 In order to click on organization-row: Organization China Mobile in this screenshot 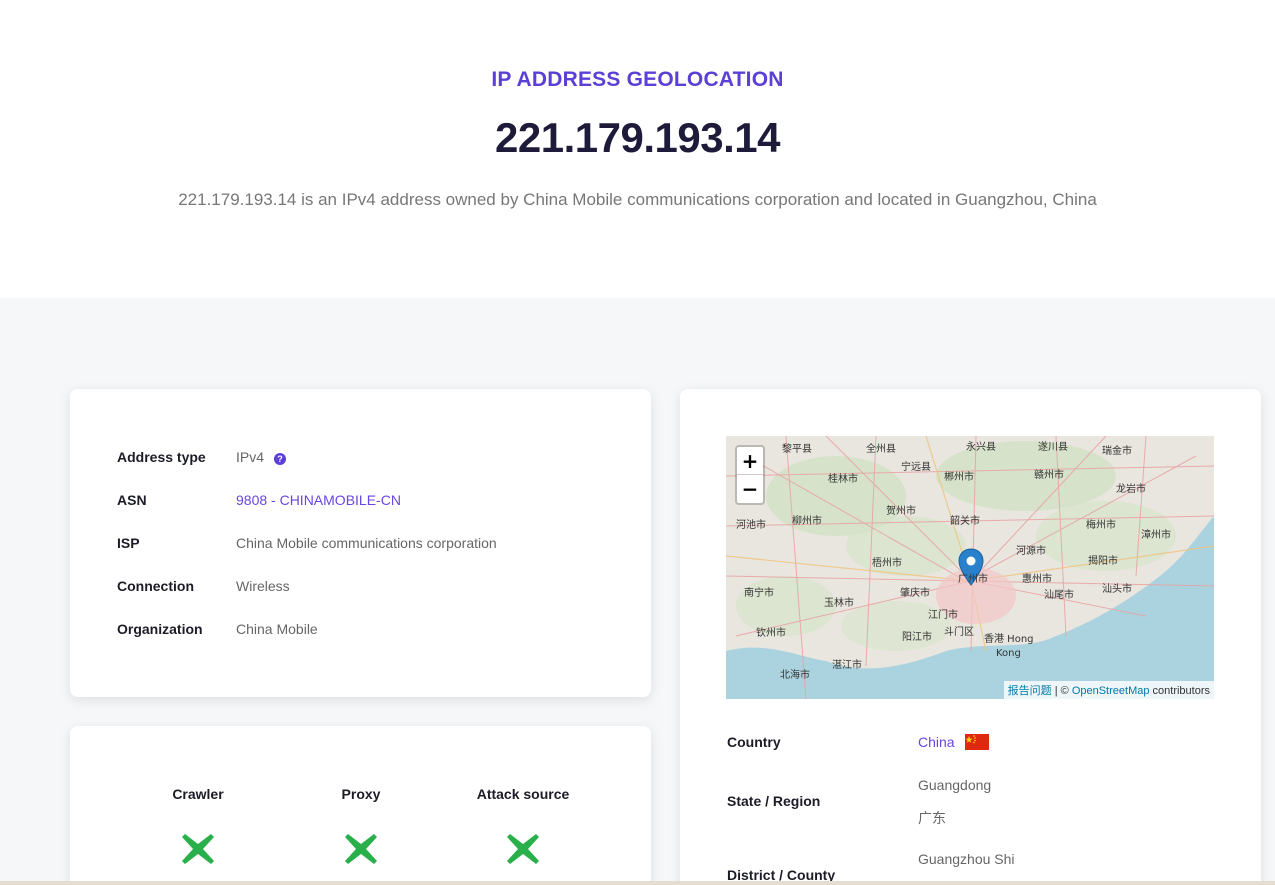, I will do `click(217, 629)`.